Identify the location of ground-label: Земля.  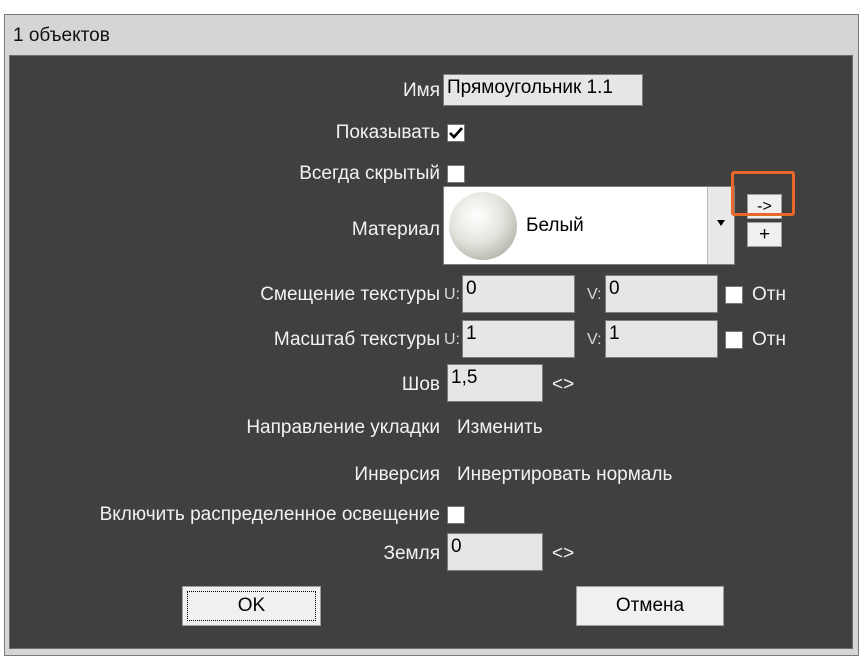
(411, 553).